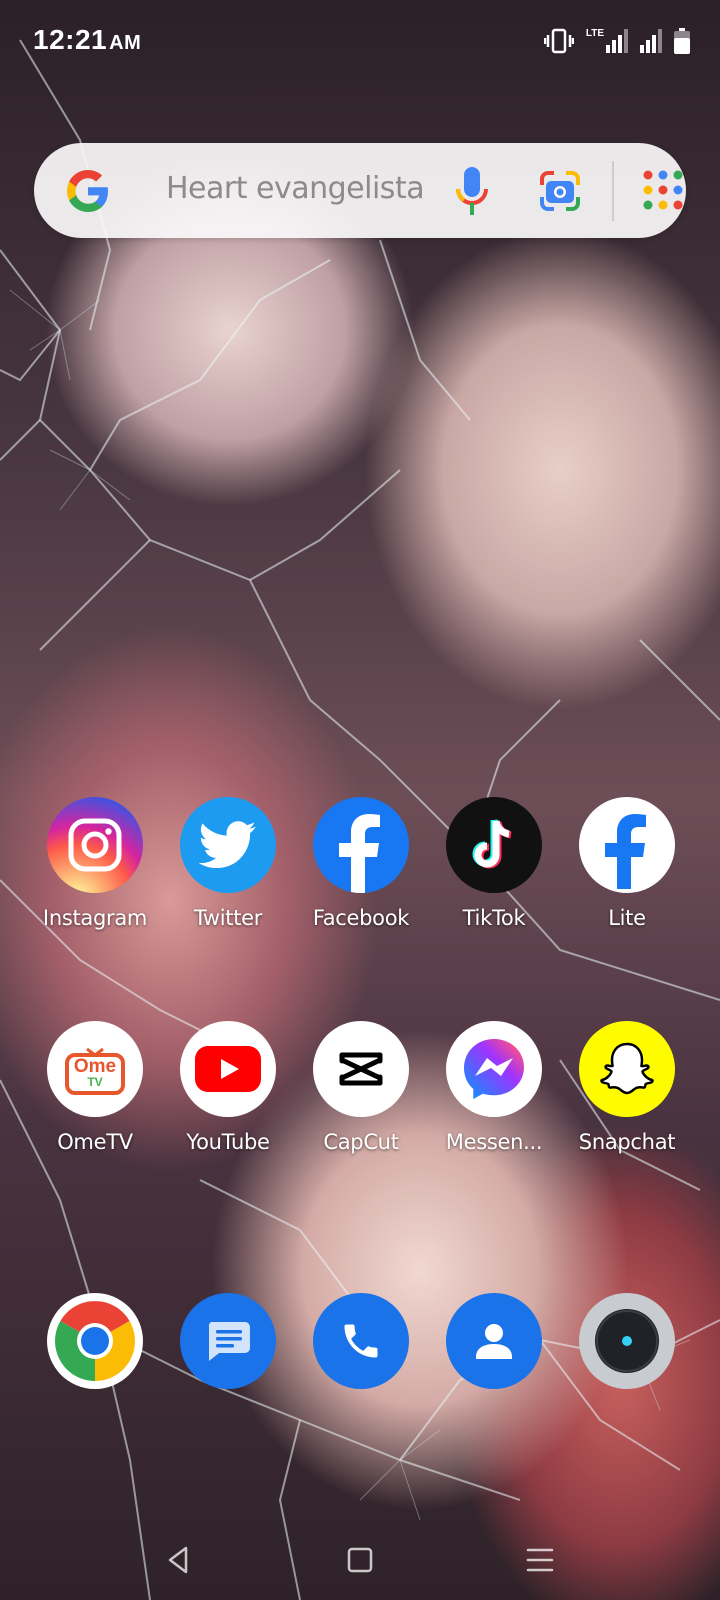 This screenshot has width=720, height=1600. I want to click on recents-icon, so click(540, 1560).